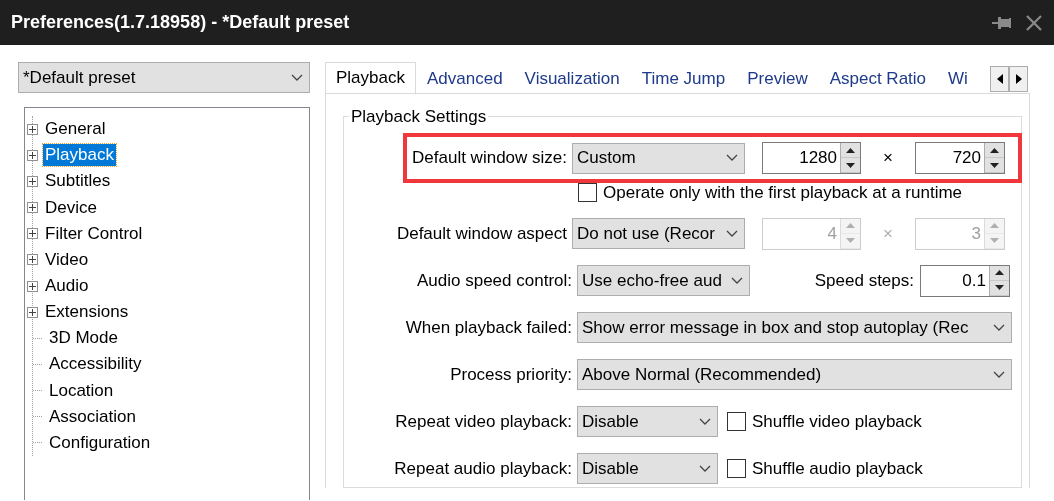 Image resolution: width=1054 pixels, height=501 pixels. What do you see at coordinates (494, 280) in the screenshot?
I see `setting-label: Audio speed control:` at bounding box center [494, 280].